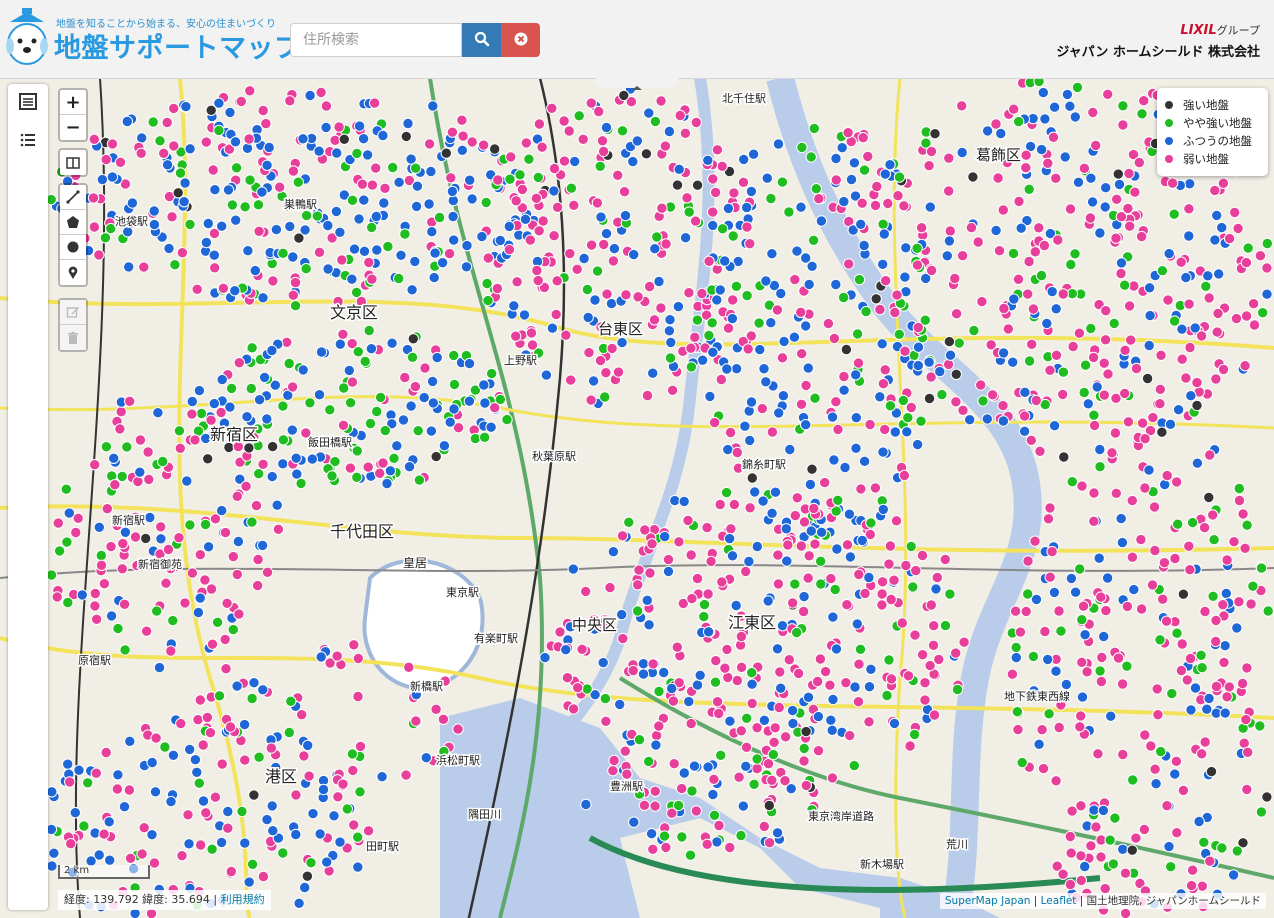 Image resolution: width=1274 pixels, height=918 pixels. Describe the element at coordinates (1059, 901) in the screenshot. I see `attribution-leaflet-link: Leaflet` at that location.